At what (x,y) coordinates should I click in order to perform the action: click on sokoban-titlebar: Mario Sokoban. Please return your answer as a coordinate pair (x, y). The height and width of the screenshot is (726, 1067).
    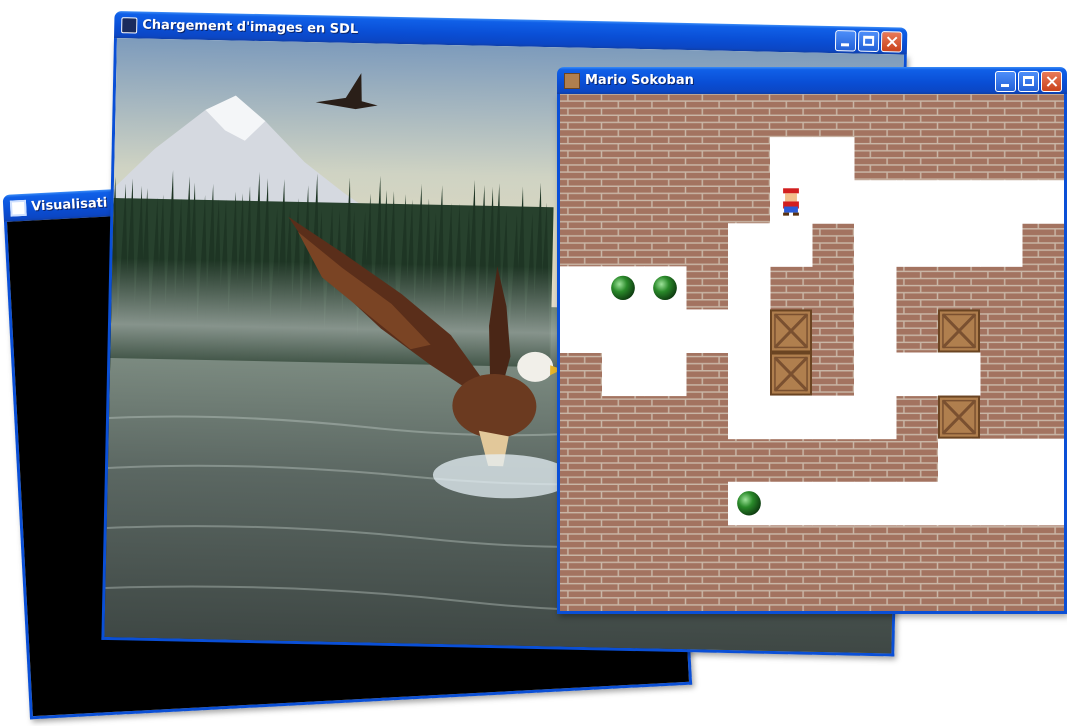
    Looking at the image, I should click on (812, 80).